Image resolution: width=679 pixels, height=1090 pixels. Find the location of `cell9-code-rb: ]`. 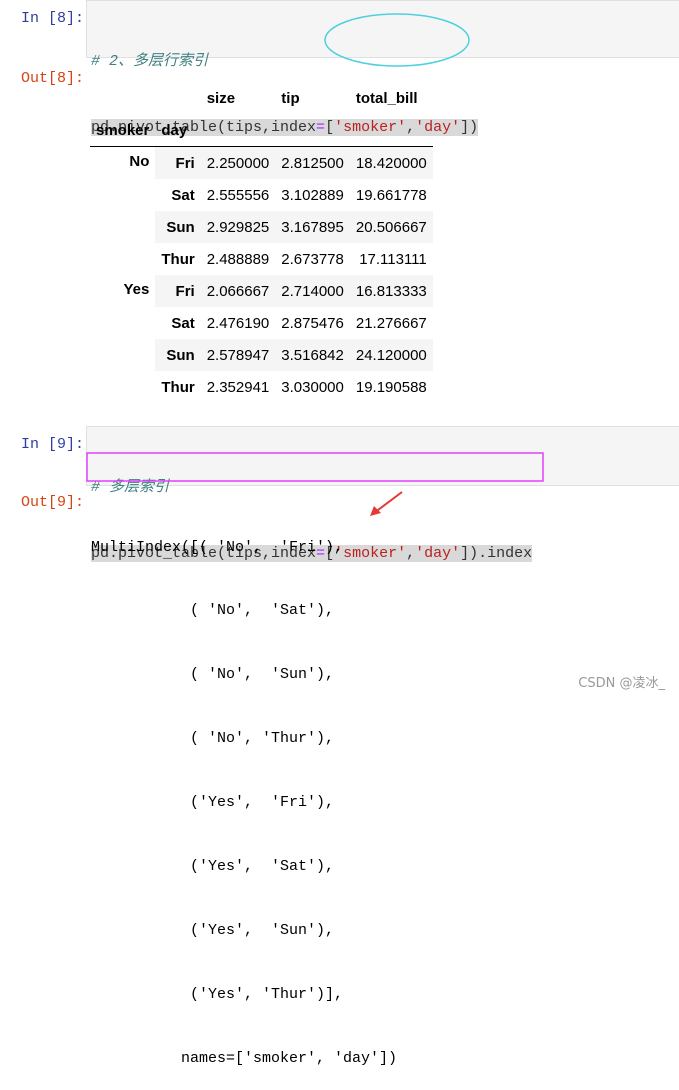

cell9-code-rb: ] is located at coordinates (465, 553).